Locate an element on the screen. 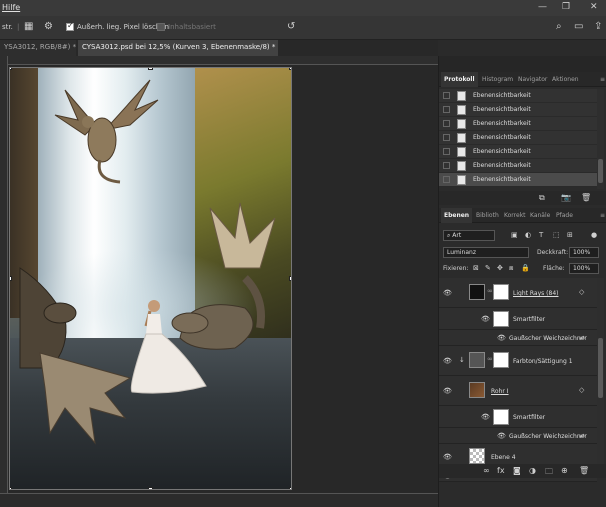 Image resolution: width=606 pixels, height=507 pixels. tab-document-1: YSA3012, RGB/8#) * is located at coordinates (38, 48).